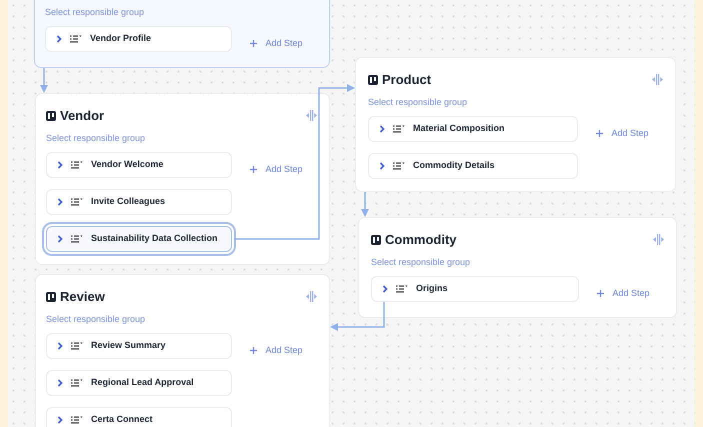  Describe the element at coordinates (127, 165) in the screenshot. I see `step-label: Vendor Welcome` at that location.